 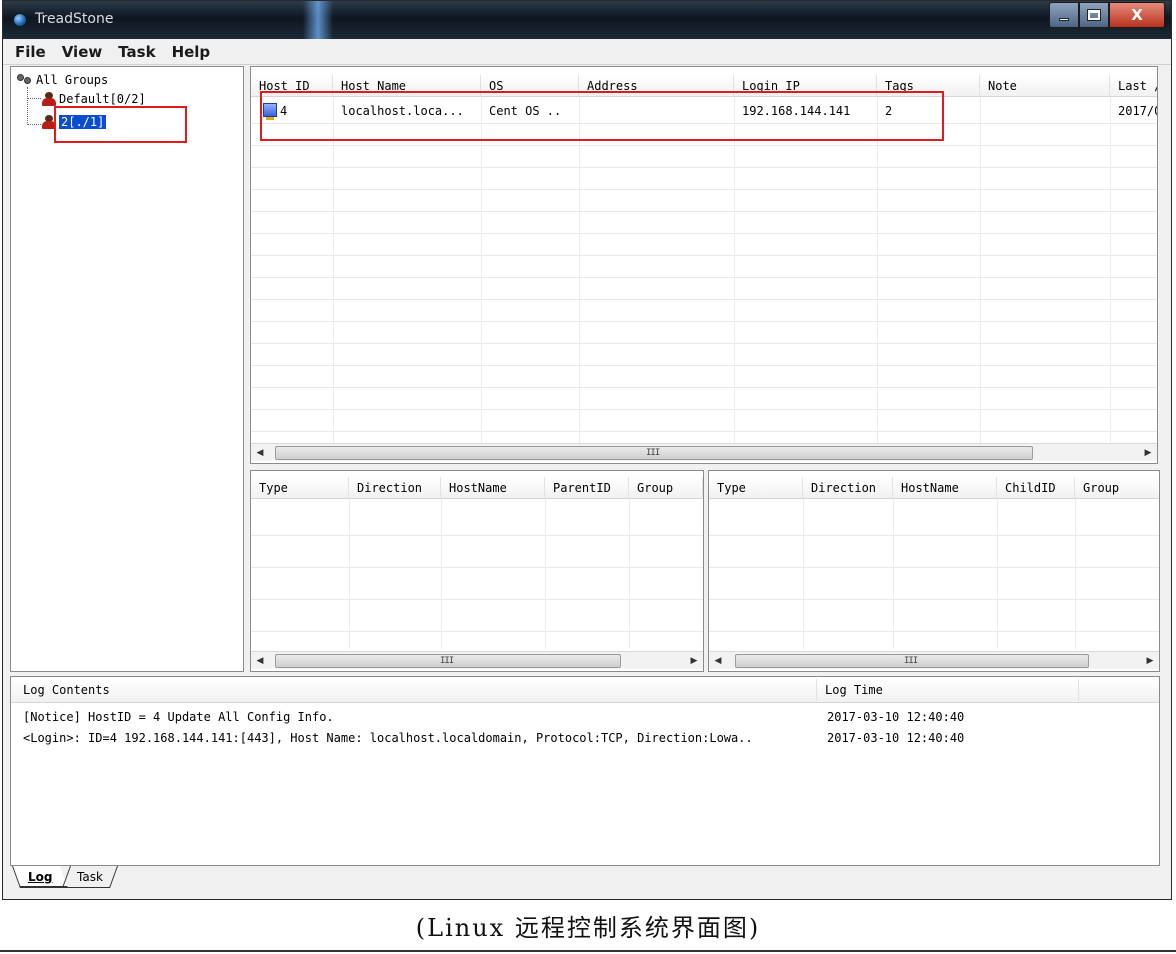 I want to click on child-table-header: Type Direction HostName ChildID Group, so click(x=934, y=488).